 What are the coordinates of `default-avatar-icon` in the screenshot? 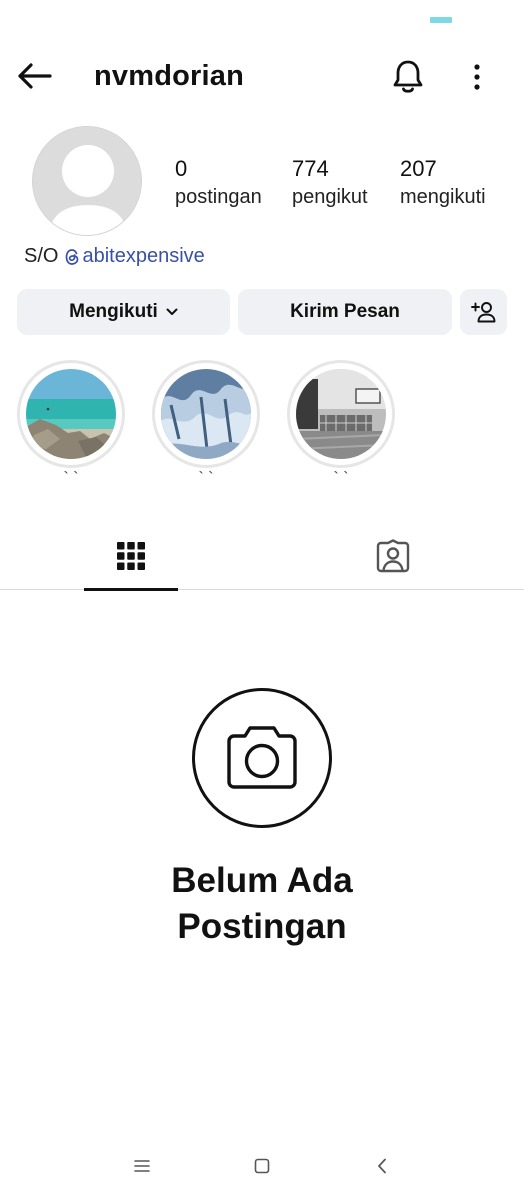 It's located at (87, 181).